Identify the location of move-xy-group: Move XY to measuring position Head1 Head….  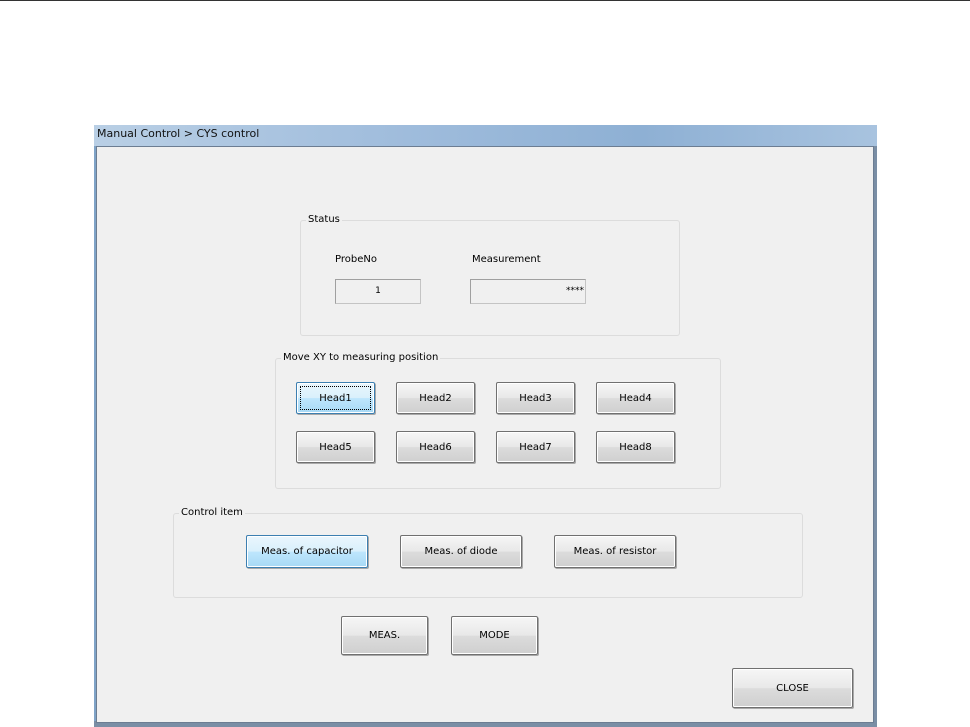
(498, 420).